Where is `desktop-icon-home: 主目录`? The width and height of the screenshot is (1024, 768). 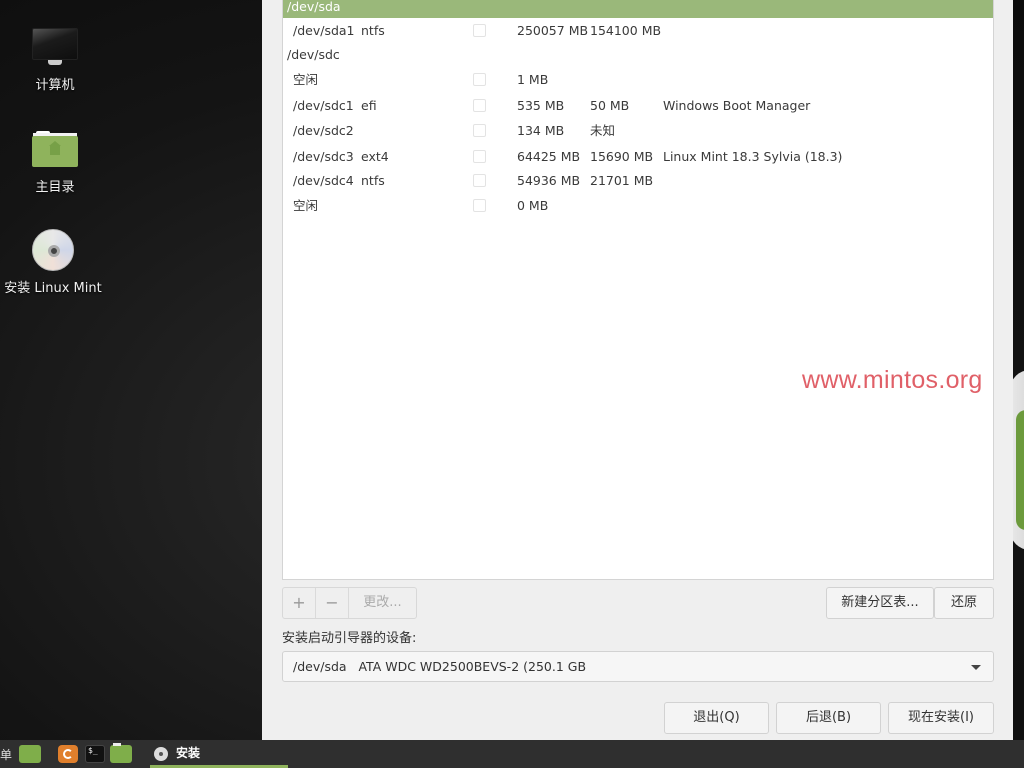
desktop-icon-home: 主目录 is located at coordinates (55, 163).